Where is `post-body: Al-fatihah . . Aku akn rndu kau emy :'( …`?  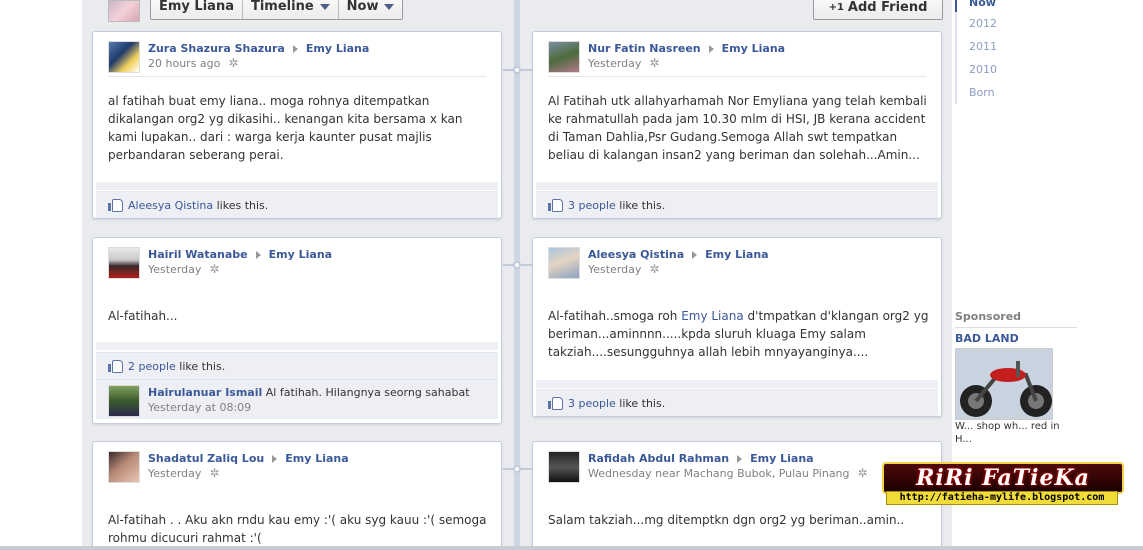 post-body: Al-fatihah . . Aku akn rndu kau emy :'( … is located at coordinates (297, 529).